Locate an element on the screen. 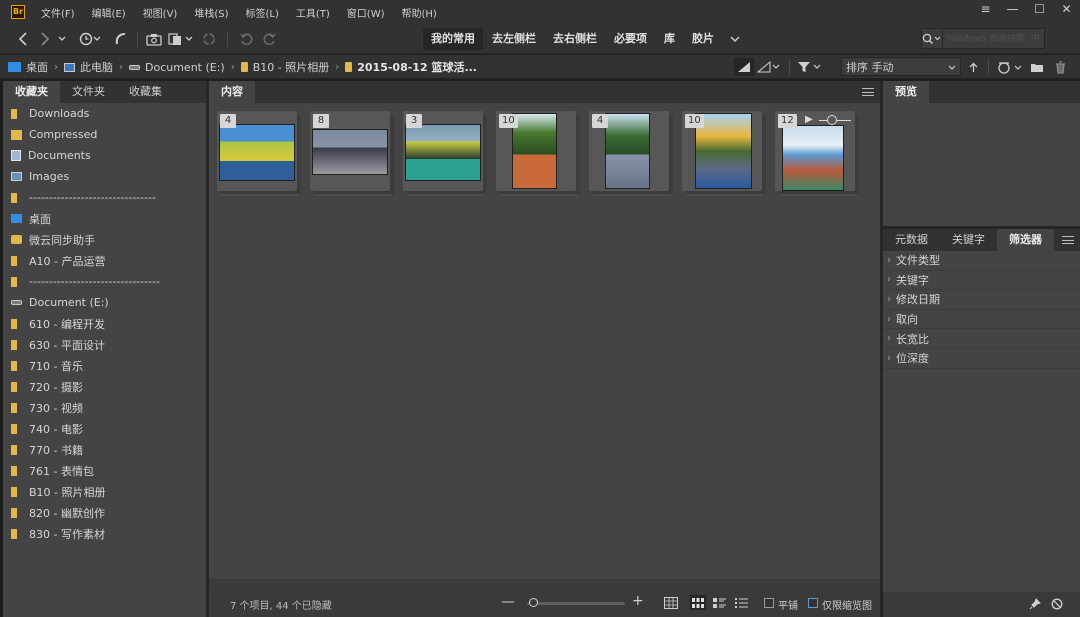 The image size is (1080, 617). horizontal-scrollbar is located at coordinates (544, 584).